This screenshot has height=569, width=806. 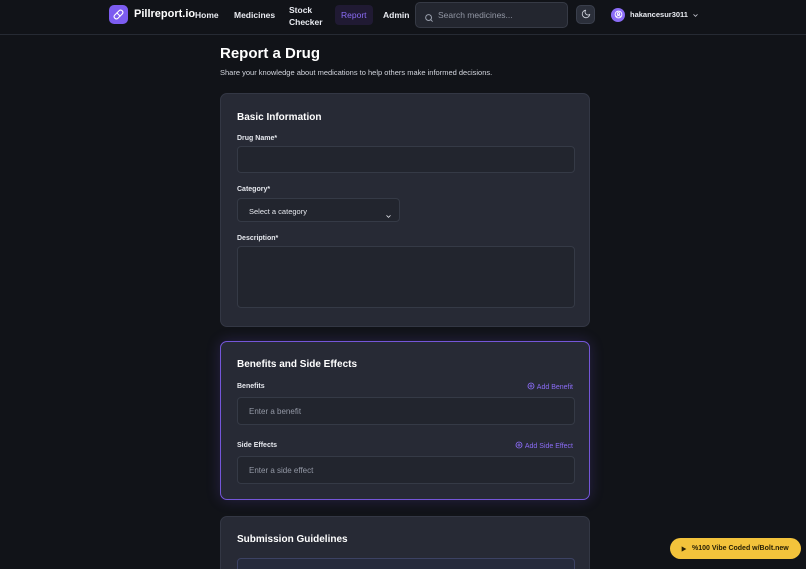 I want to click on section-title: Benefits and Side Effects, so click(x=297, y=364).